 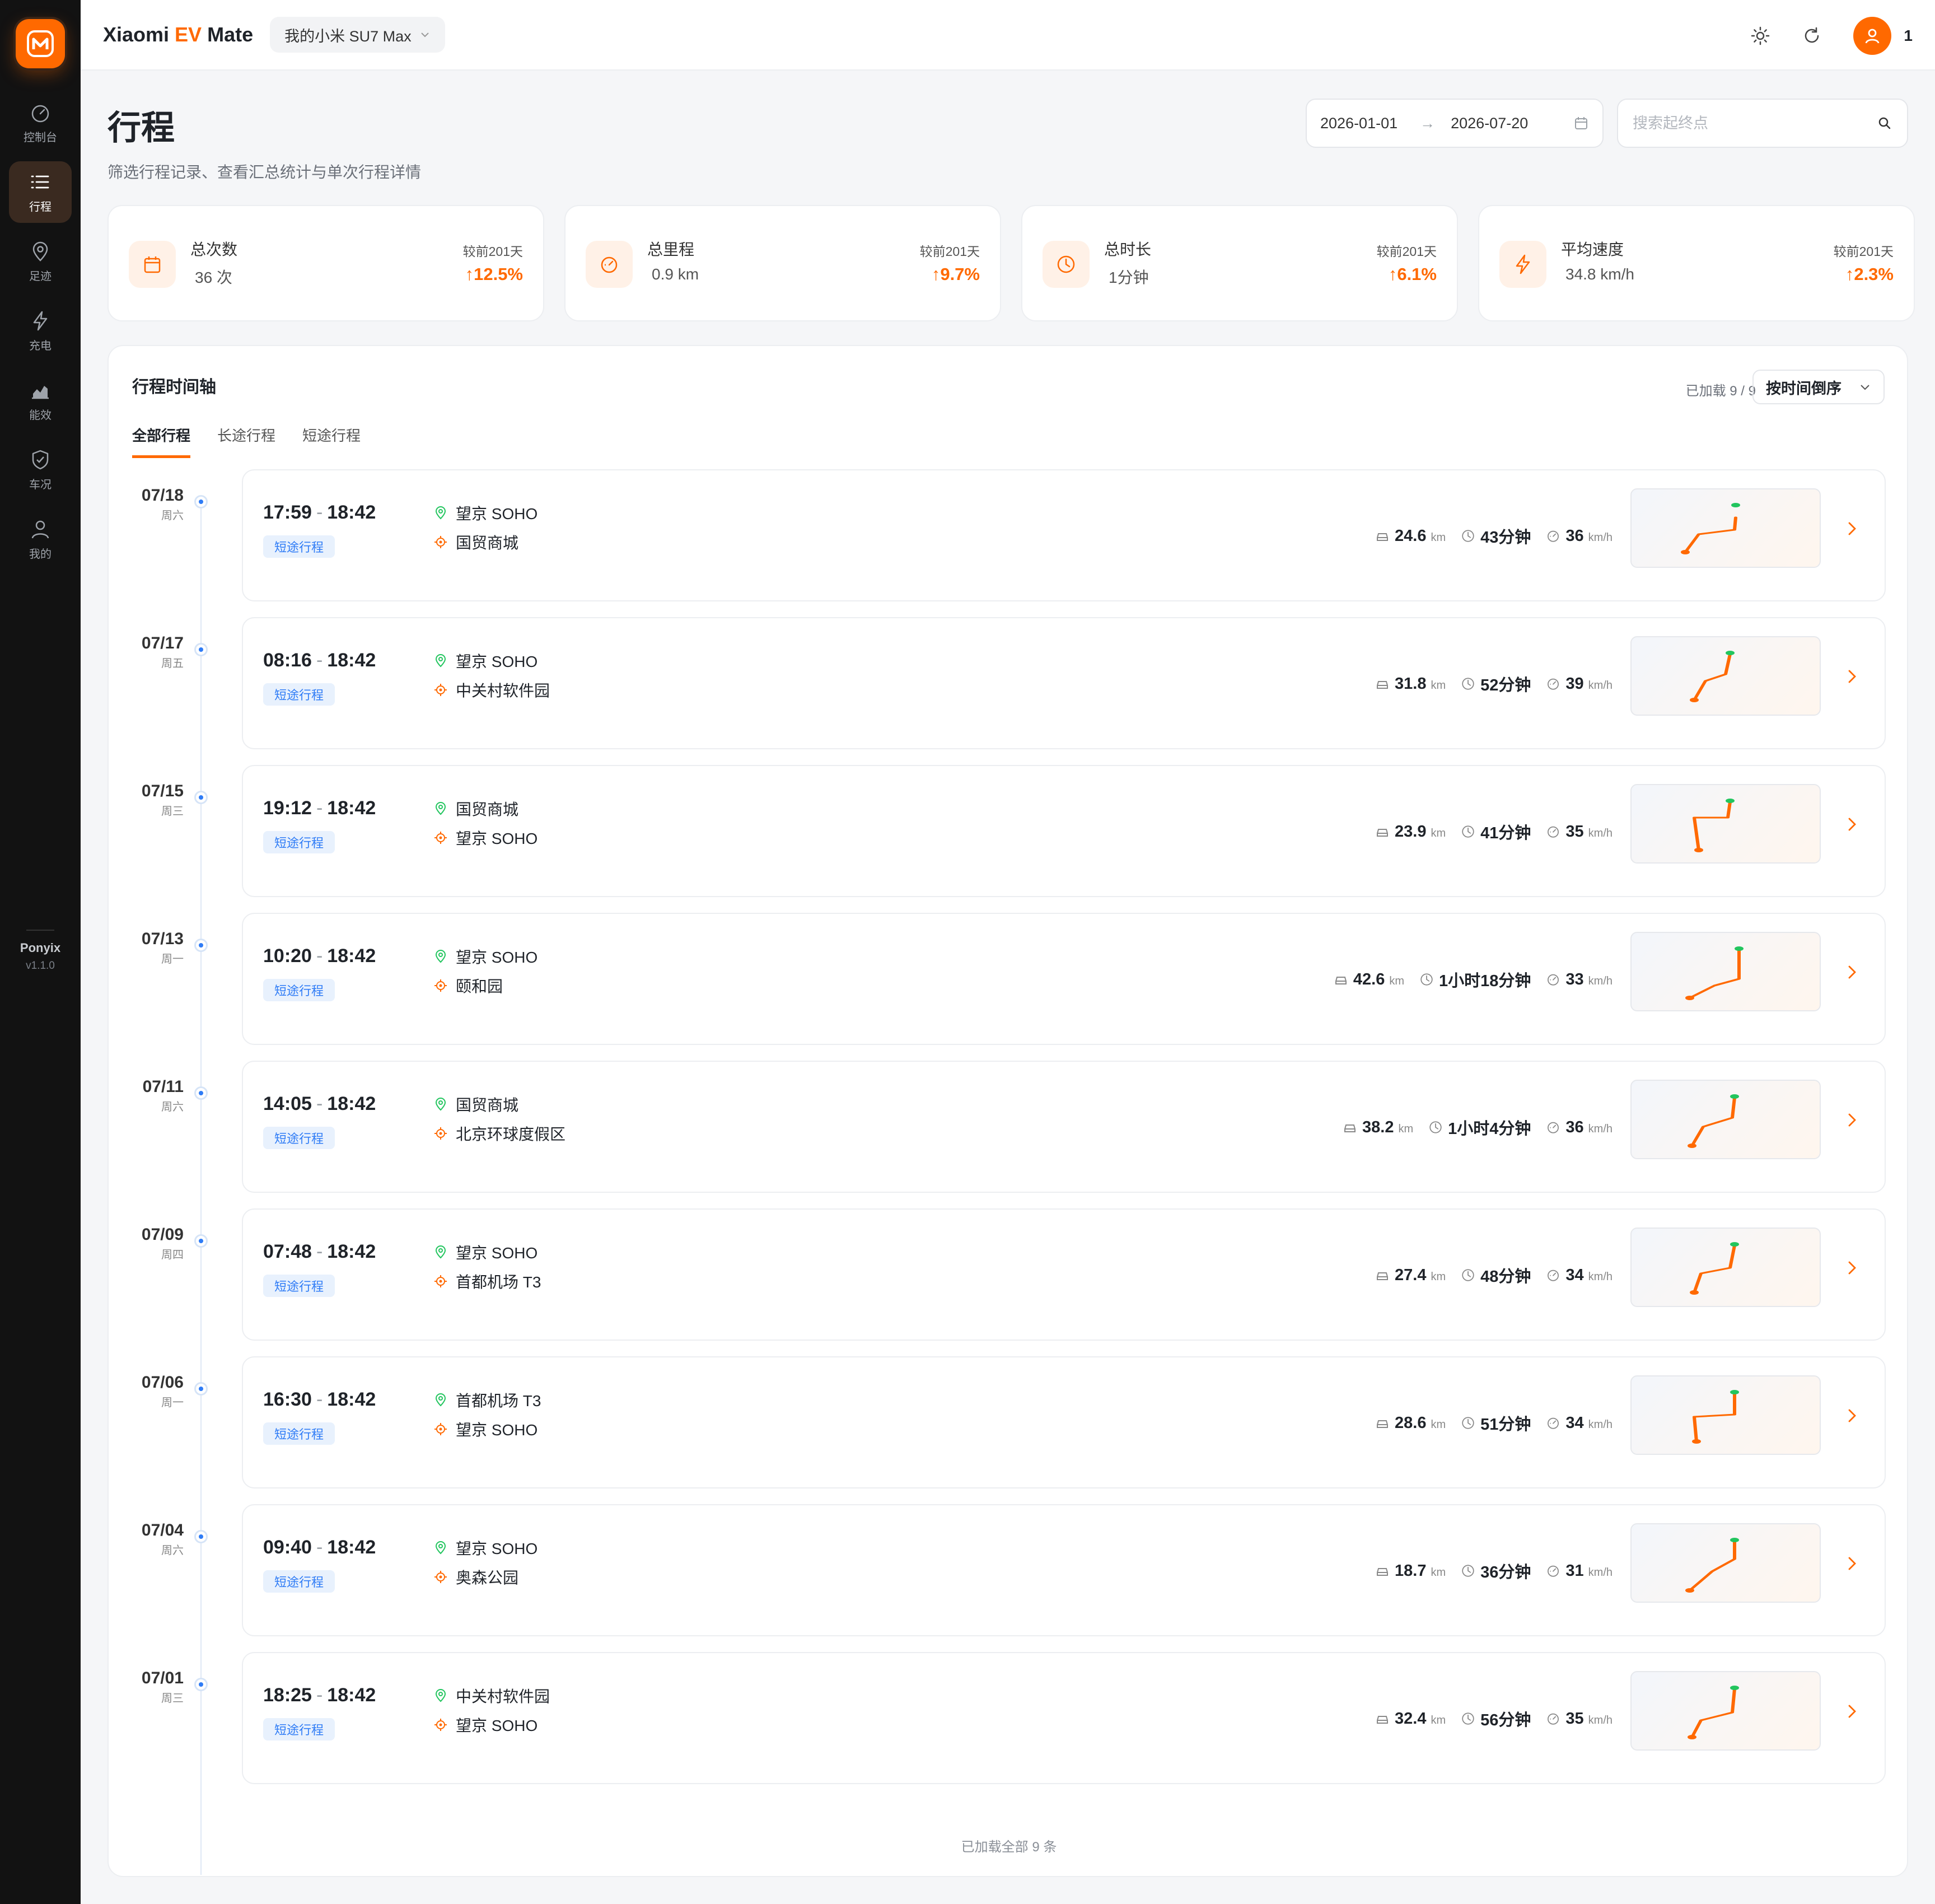 I want to click on distance-value: 42.6, so click(x=1369, y=979).